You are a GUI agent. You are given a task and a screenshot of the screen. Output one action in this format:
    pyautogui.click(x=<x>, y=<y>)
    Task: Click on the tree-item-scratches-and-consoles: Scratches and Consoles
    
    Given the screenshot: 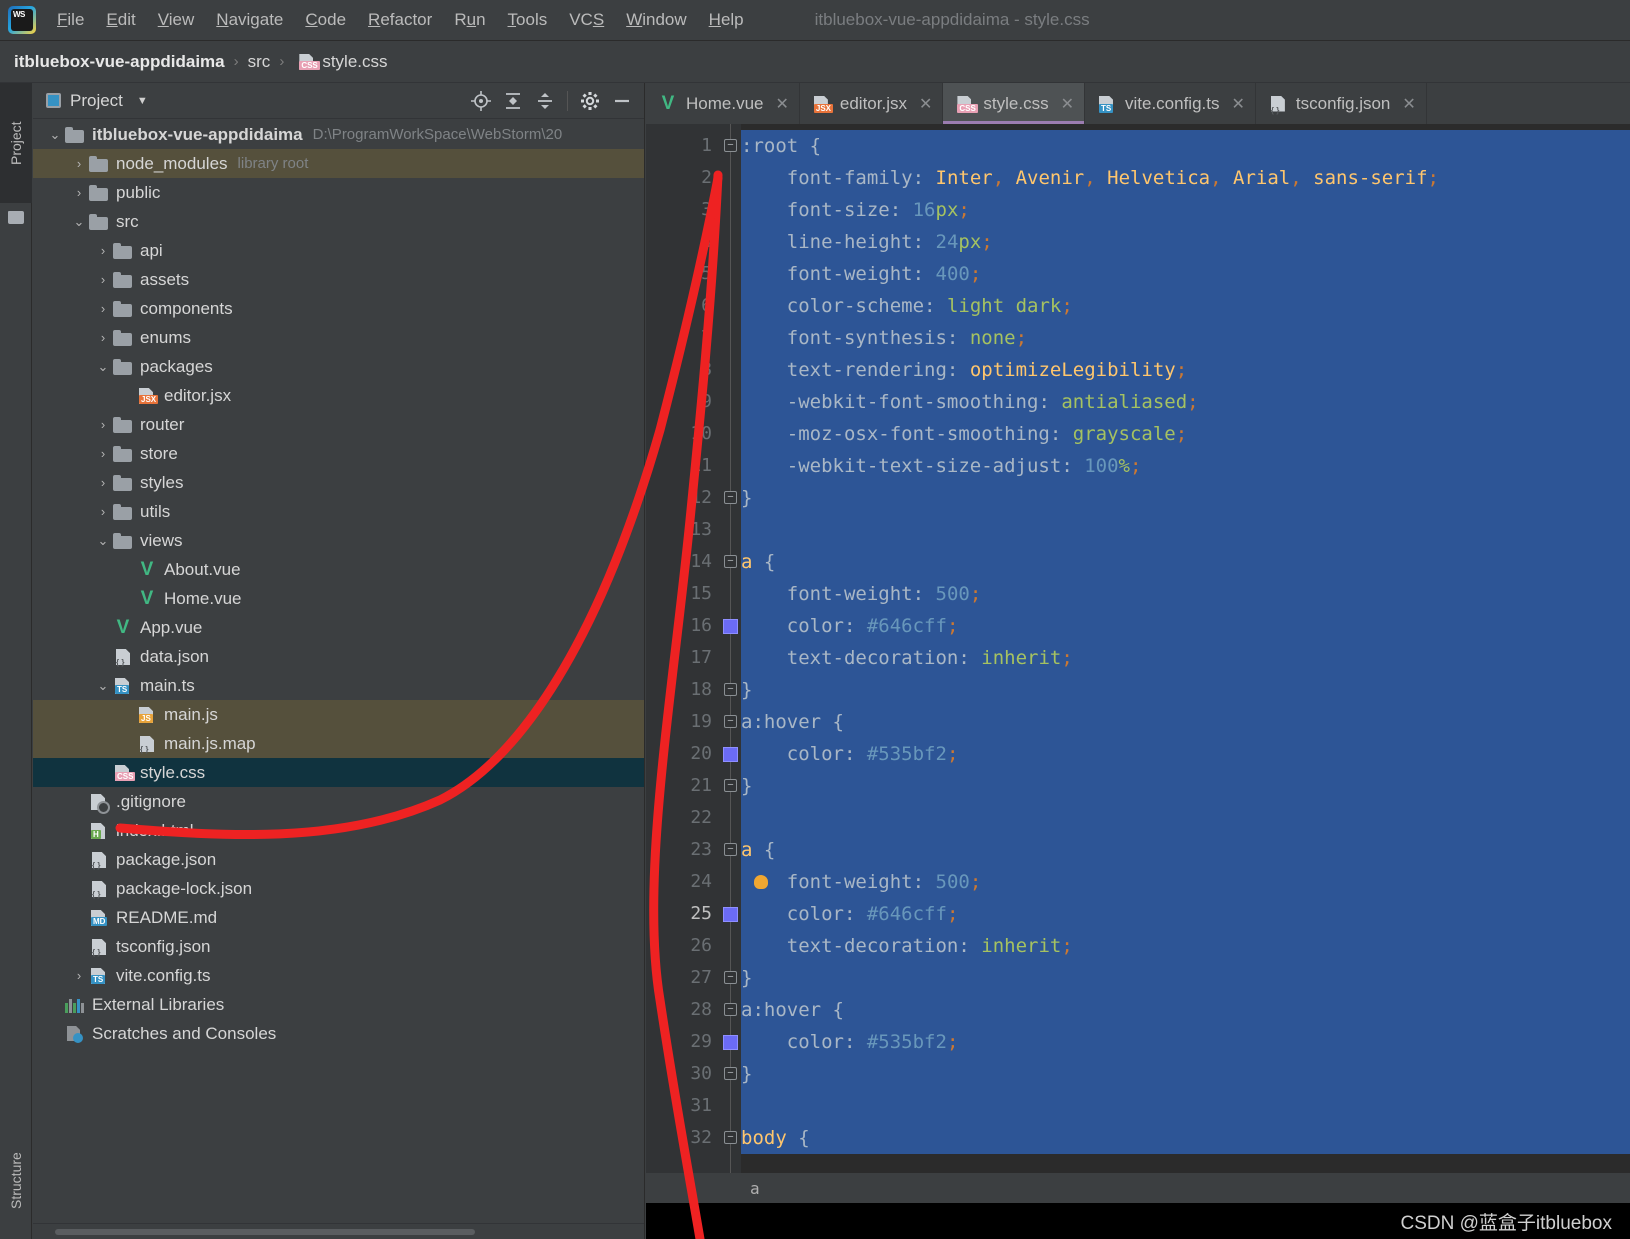 What is the action you would take?
    pyautogui.click(x=338, y=1033)
    